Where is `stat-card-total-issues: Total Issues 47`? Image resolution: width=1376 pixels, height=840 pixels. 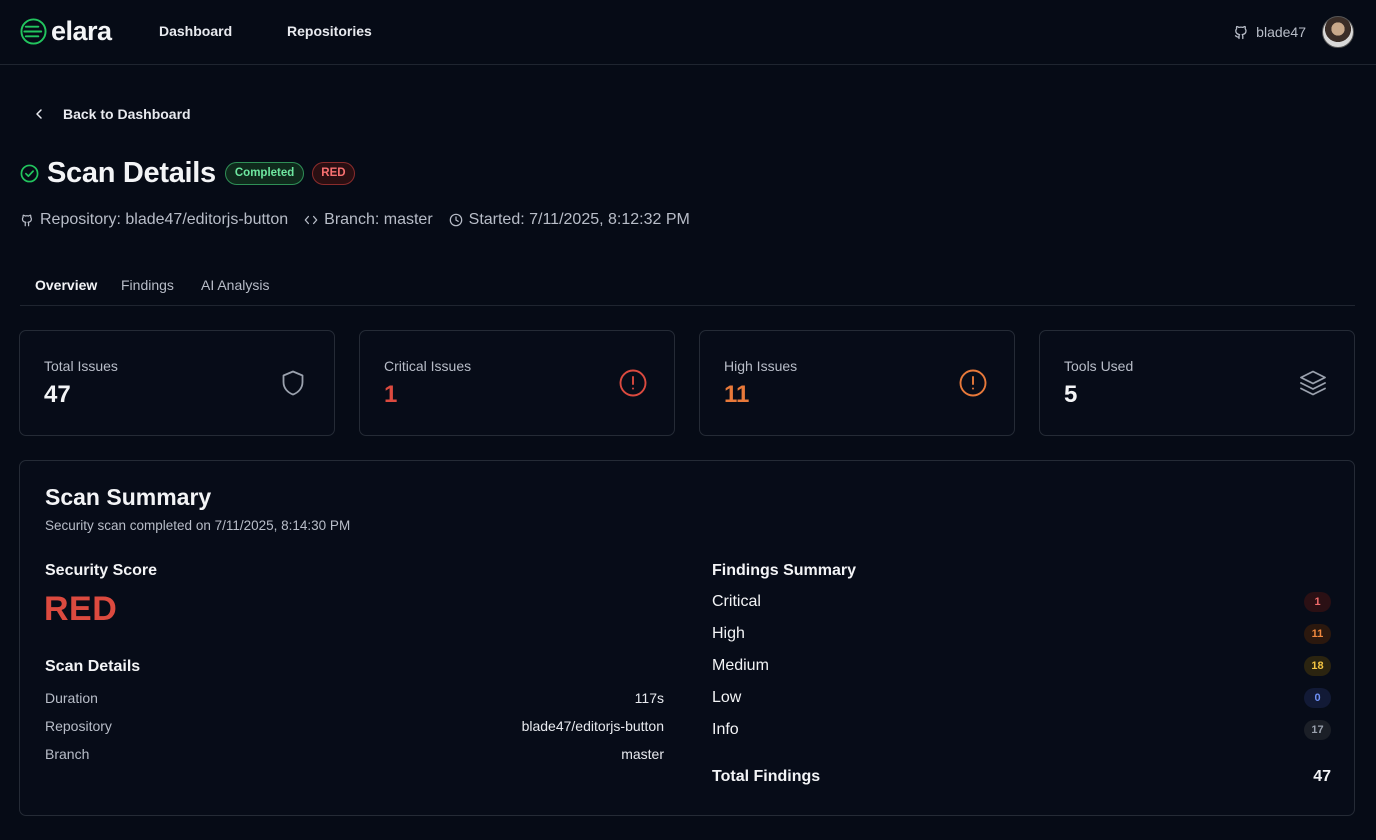
stat-card-total-issues: Total Issues 47 is located at coordinates (177, 383).